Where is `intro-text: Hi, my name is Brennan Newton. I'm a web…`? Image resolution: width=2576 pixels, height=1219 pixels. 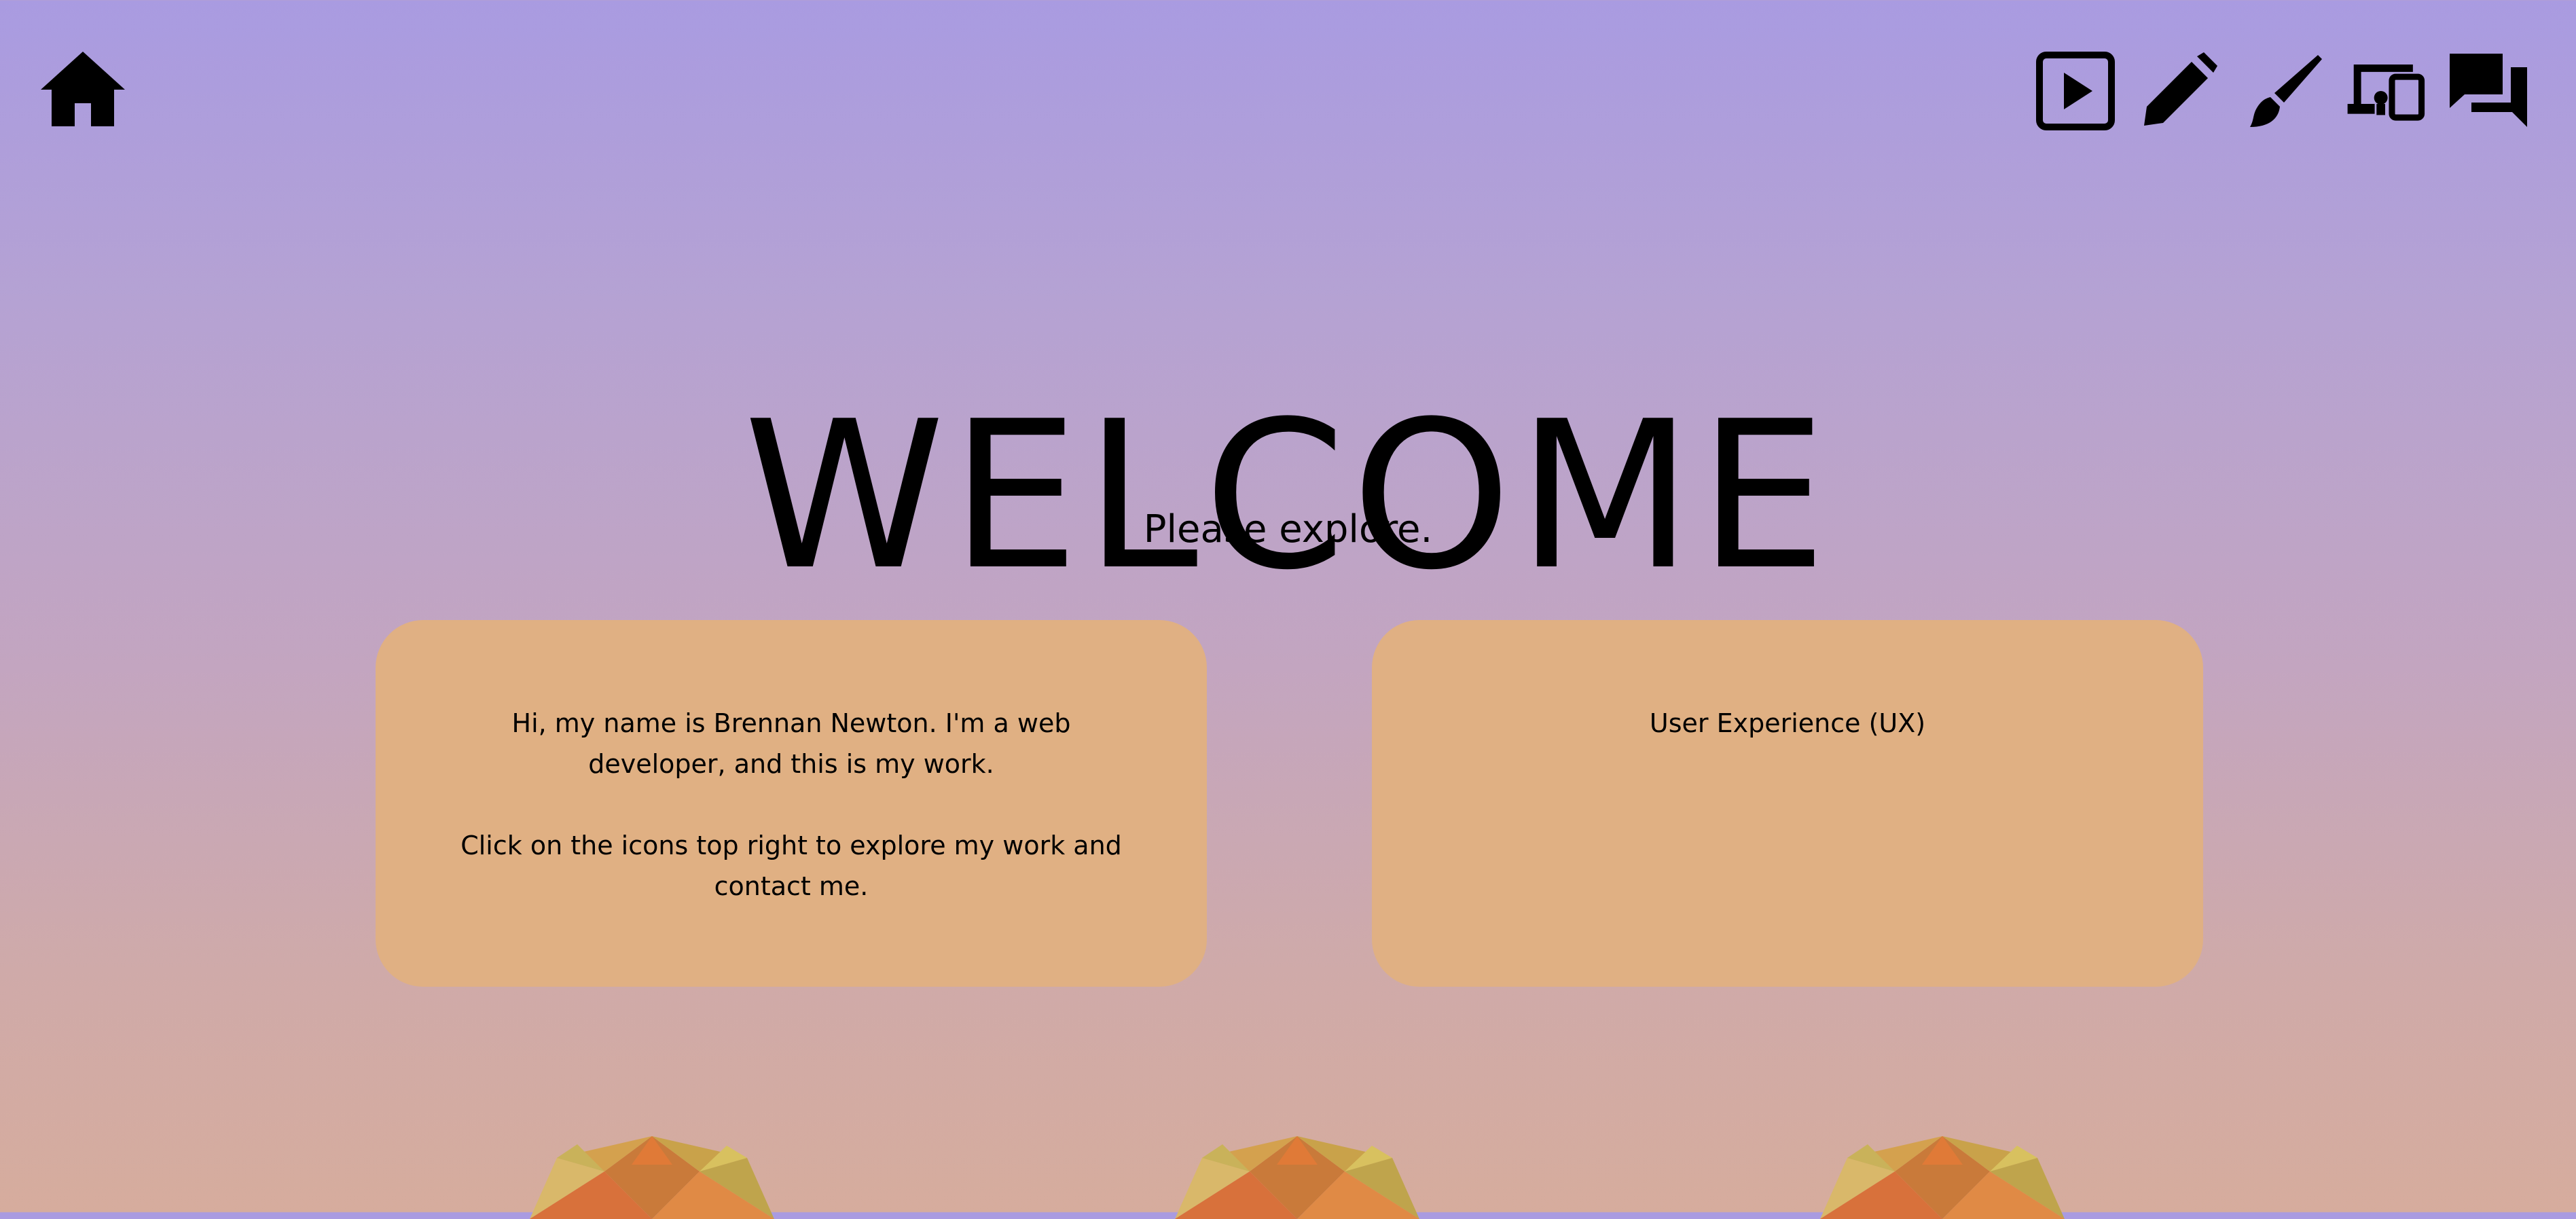
intro-text: Hi, my name is Brennan Newton. I'm a web… is located at coordinates (791, 743).